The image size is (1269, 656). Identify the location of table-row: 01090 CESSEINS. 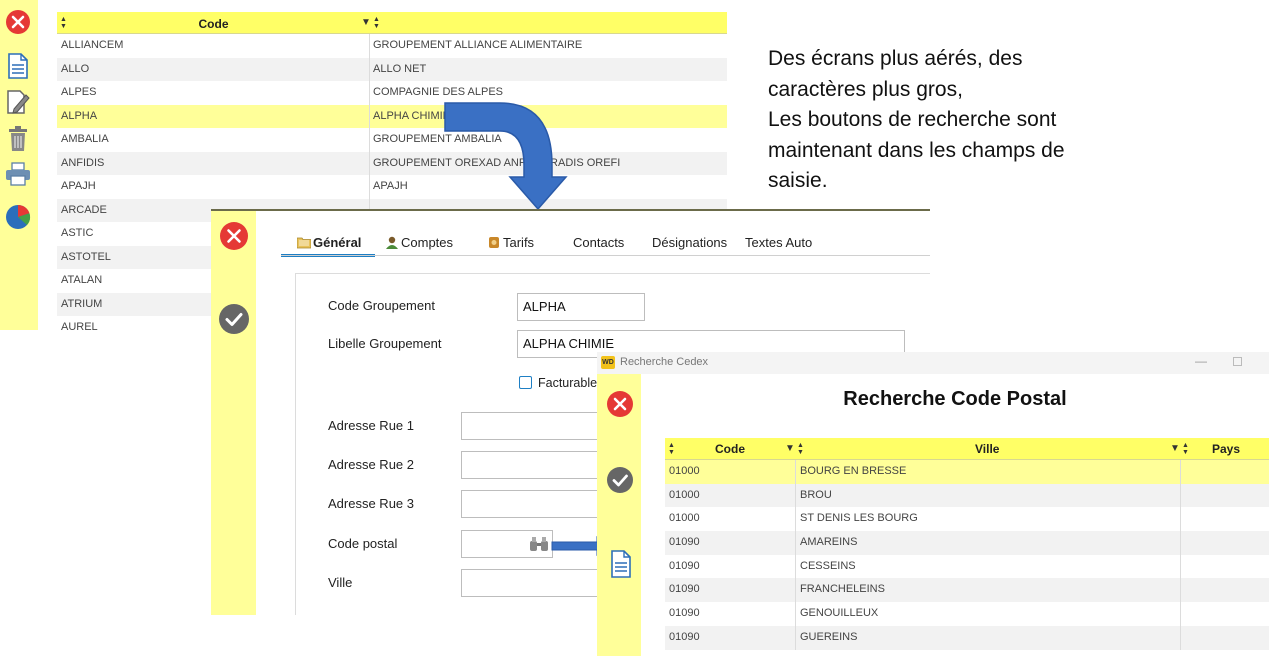
(967, 566).